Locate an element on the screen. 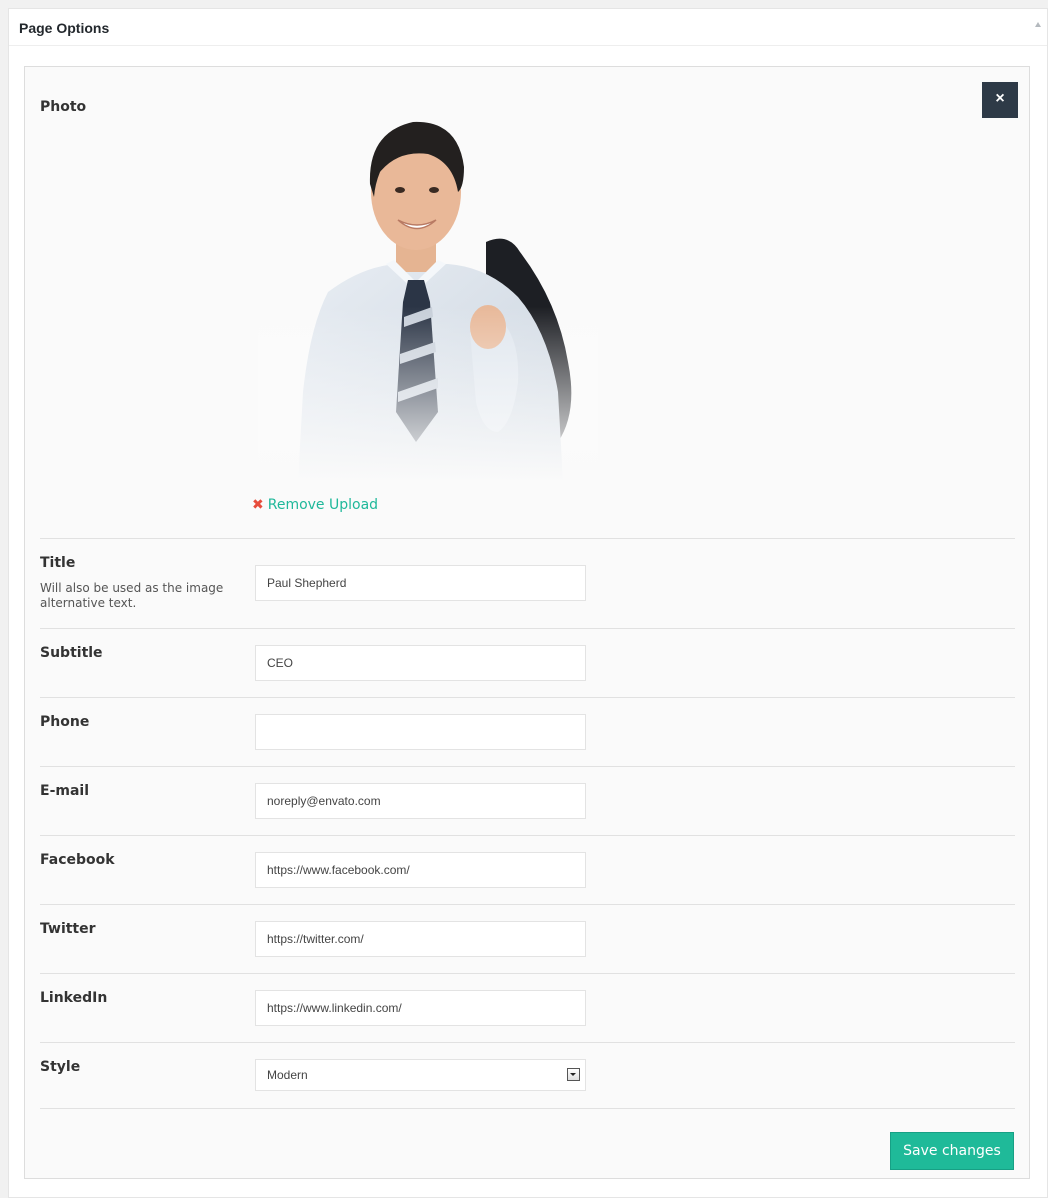 The image size is (1048, 1198). subtitle-row: Subtitle is located at coordinates (527, 663).